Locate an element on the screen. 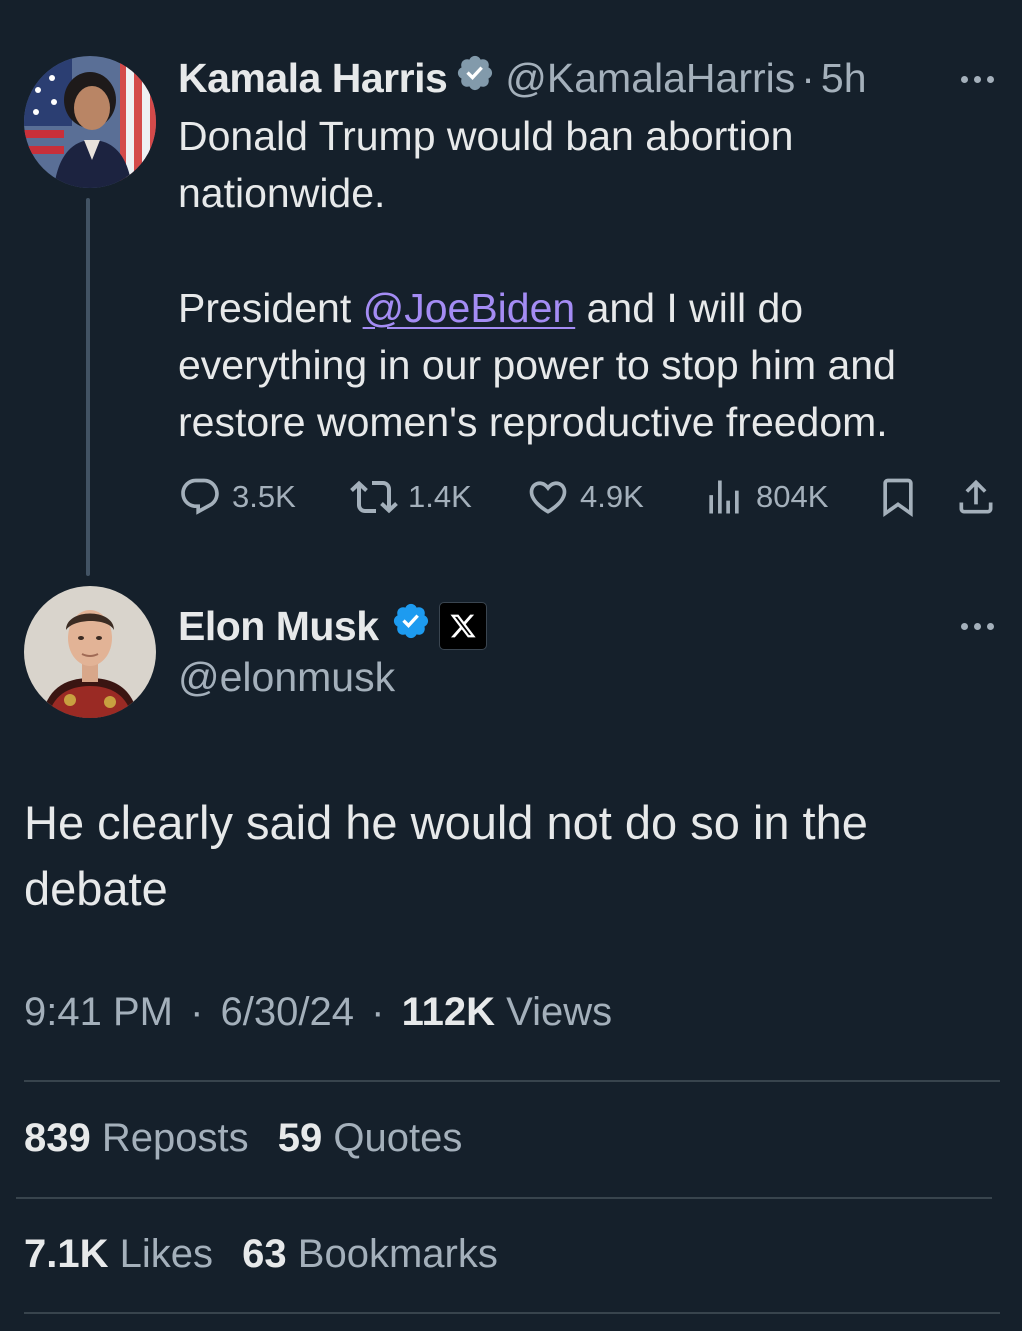 This screenshot has height=1331, width=1022. views-icon is located at coordinates (724, 497).